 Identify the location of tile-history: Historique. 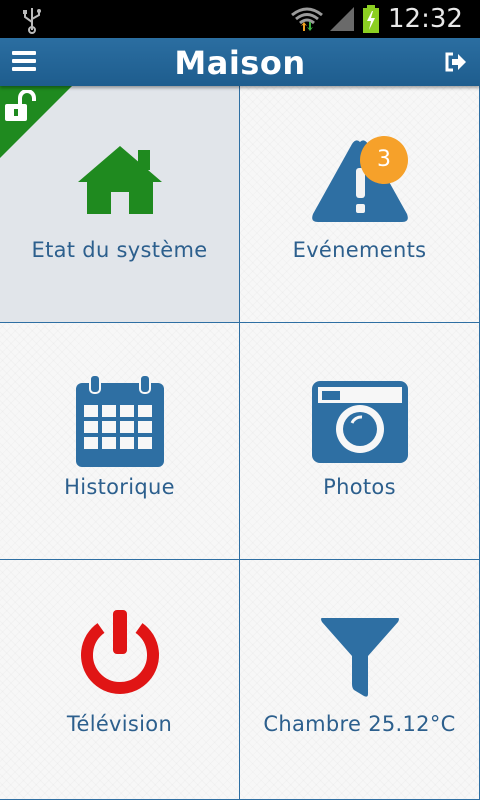
(120, 441).